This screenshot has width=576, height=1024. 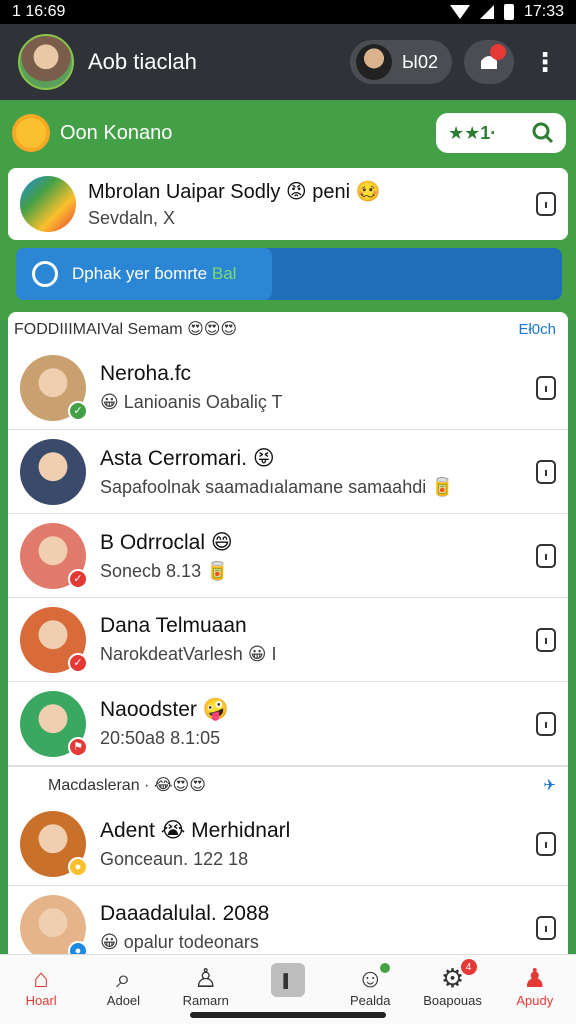 I want to click on home-indicator, so click(x=288, y=1015).